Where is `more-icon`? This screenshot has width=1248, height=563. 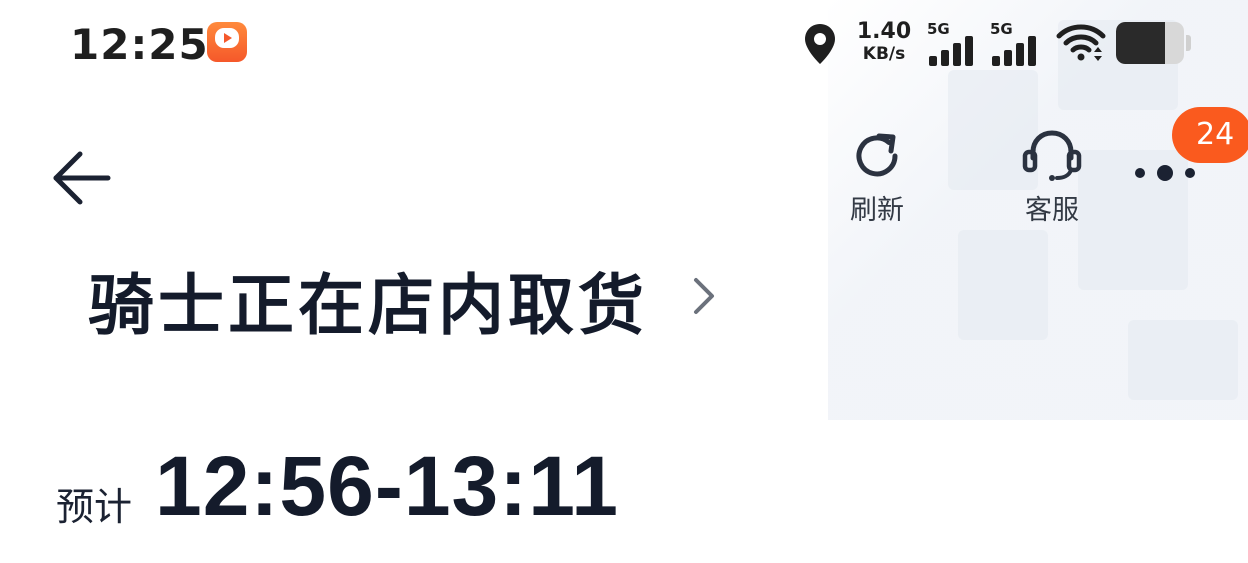
more-icon is located at coordinates (1165, 173).